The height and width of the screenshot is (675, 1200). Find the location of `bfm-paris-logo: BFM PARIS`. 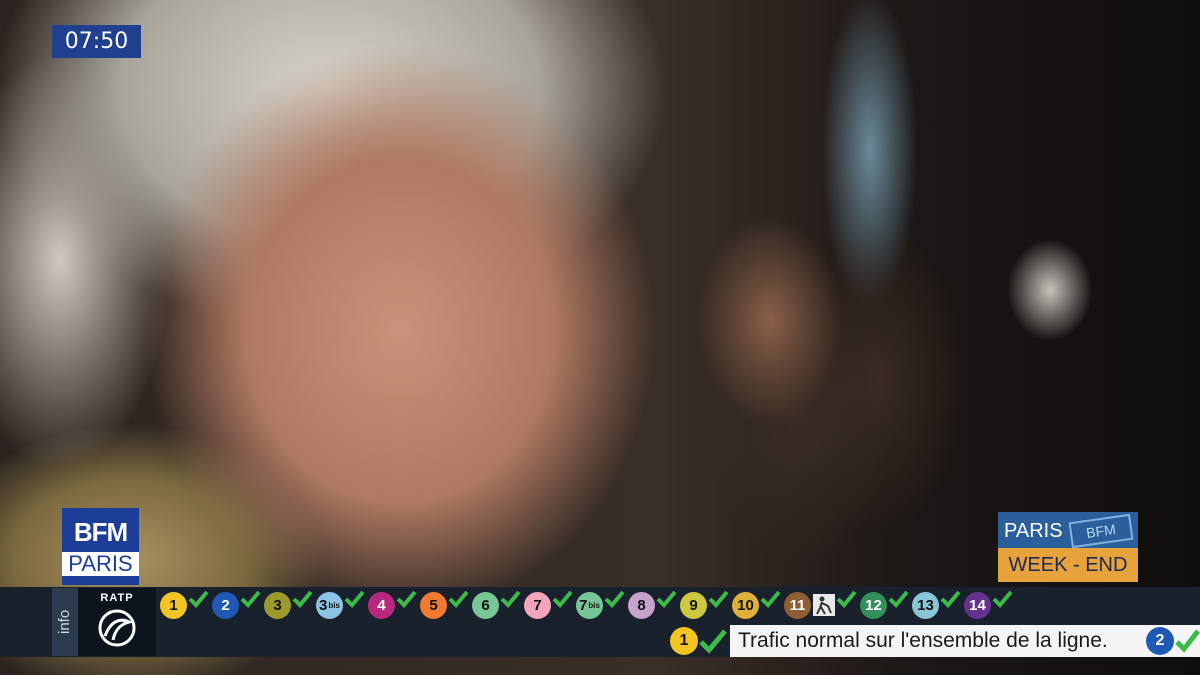

bfm-paris-logo: BFM PARIS is located at coordinates (100, 546).